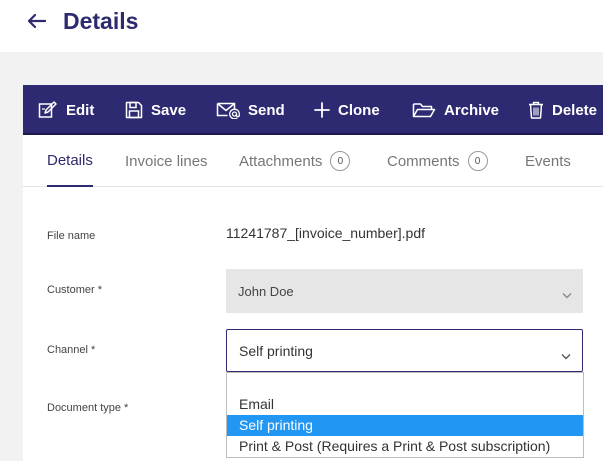 The width and height of the screenshot is (603, 461). Describe the element at coordinates (322, 110) in the screenshot. I see `plus-icon` at that location.